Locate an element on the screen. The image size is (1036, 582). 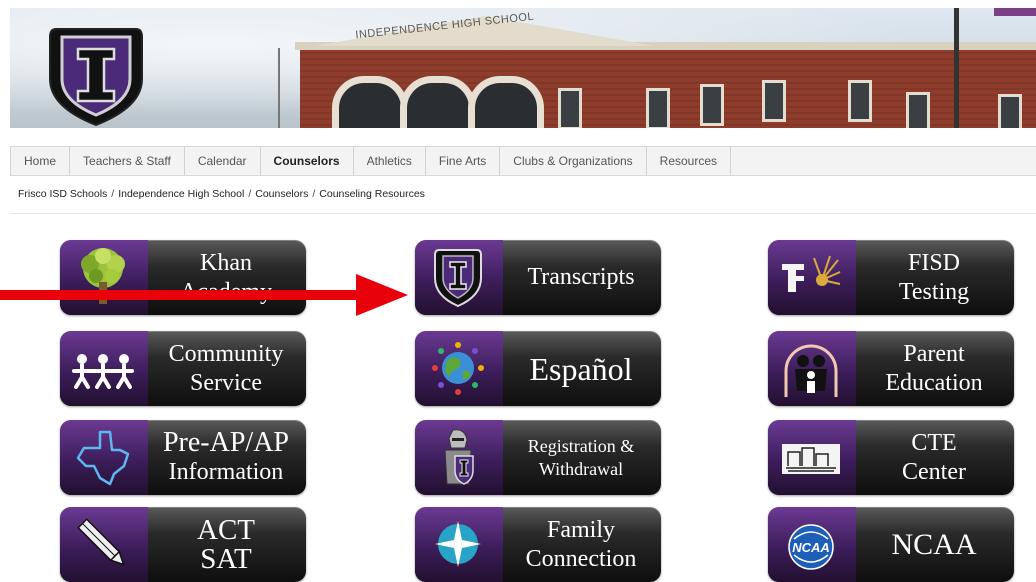
breadcrumb-item: Independence High School is located at coordinates (181, 194).